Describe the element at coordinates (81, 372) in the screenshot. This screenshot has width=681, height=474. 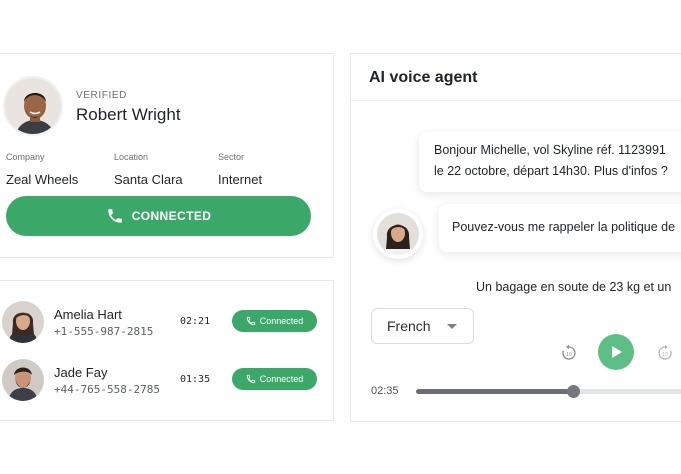
I see `caller-name: Jade Fay` at that location.